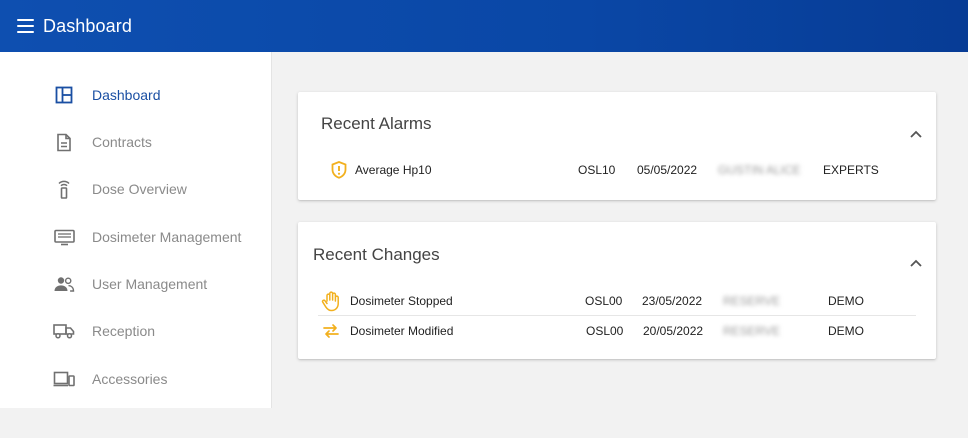 The height and width of the screenshot is (438, 968). I want to click on monitor-icon, so click(64, 237).